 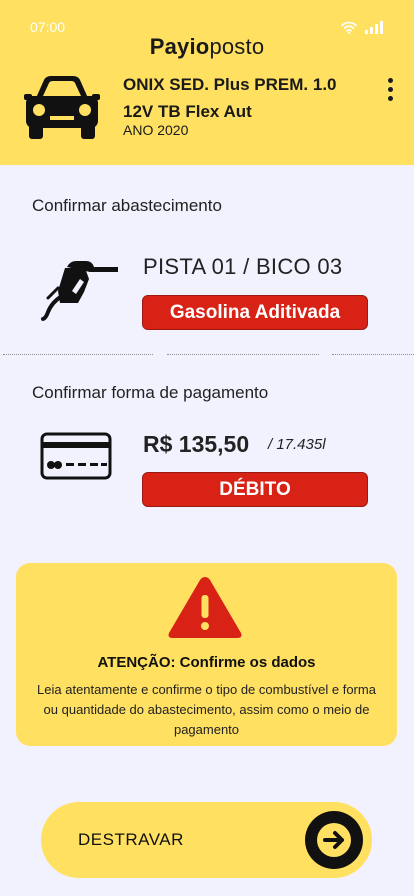 I want to click on brand-part-2: posto, so click(x=237, y=46).